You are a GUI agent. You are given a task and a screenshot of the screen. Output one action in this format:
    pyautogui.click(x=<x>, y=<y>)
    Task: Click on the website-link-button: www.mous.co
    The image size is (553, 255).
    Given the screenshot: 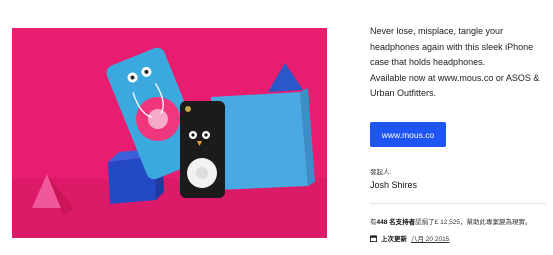 What is the action you would take?
    pyautogui.click(x=408, y=134)
    